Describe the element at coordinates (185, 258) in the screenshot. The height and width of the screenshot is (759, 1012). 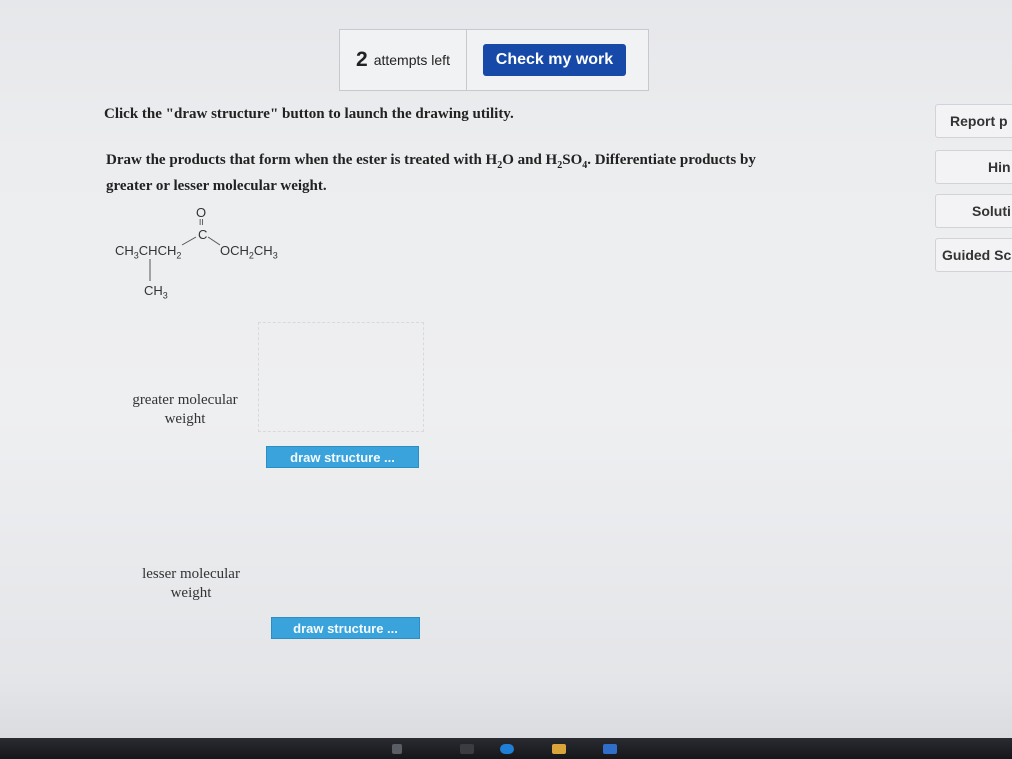
I see `bond-lines` at that location.